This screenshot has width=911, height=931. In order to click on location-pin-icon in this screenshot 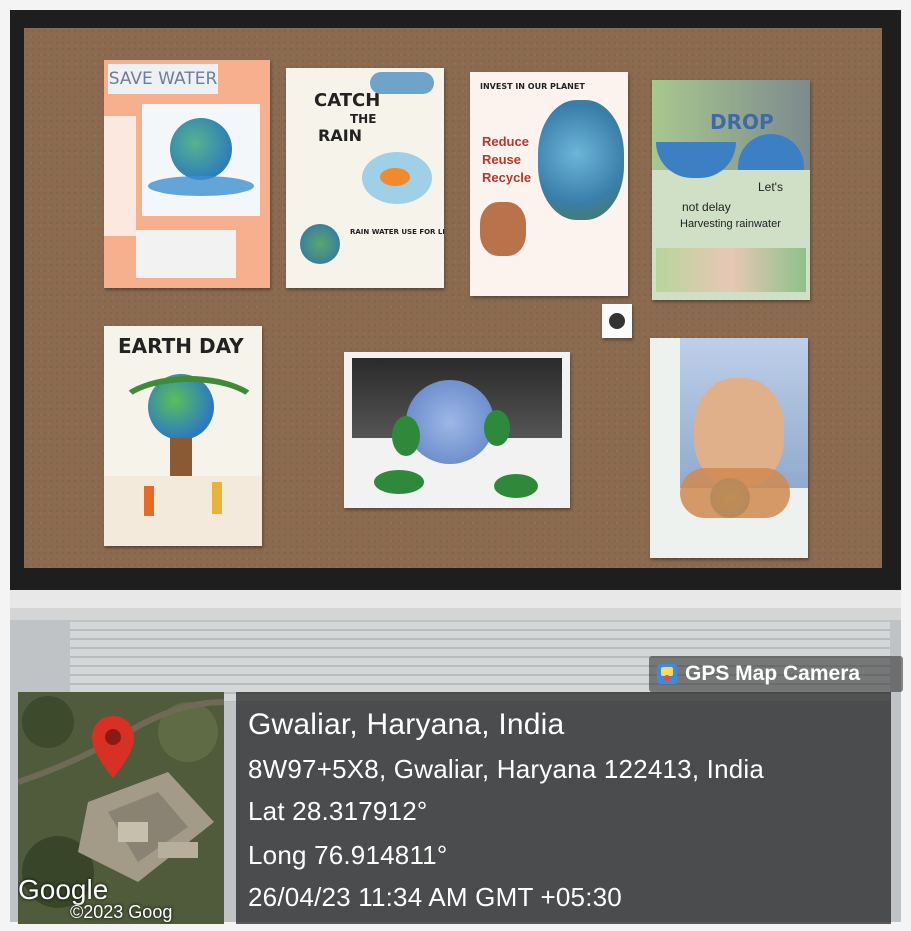, I will do `click(113, 747)`.